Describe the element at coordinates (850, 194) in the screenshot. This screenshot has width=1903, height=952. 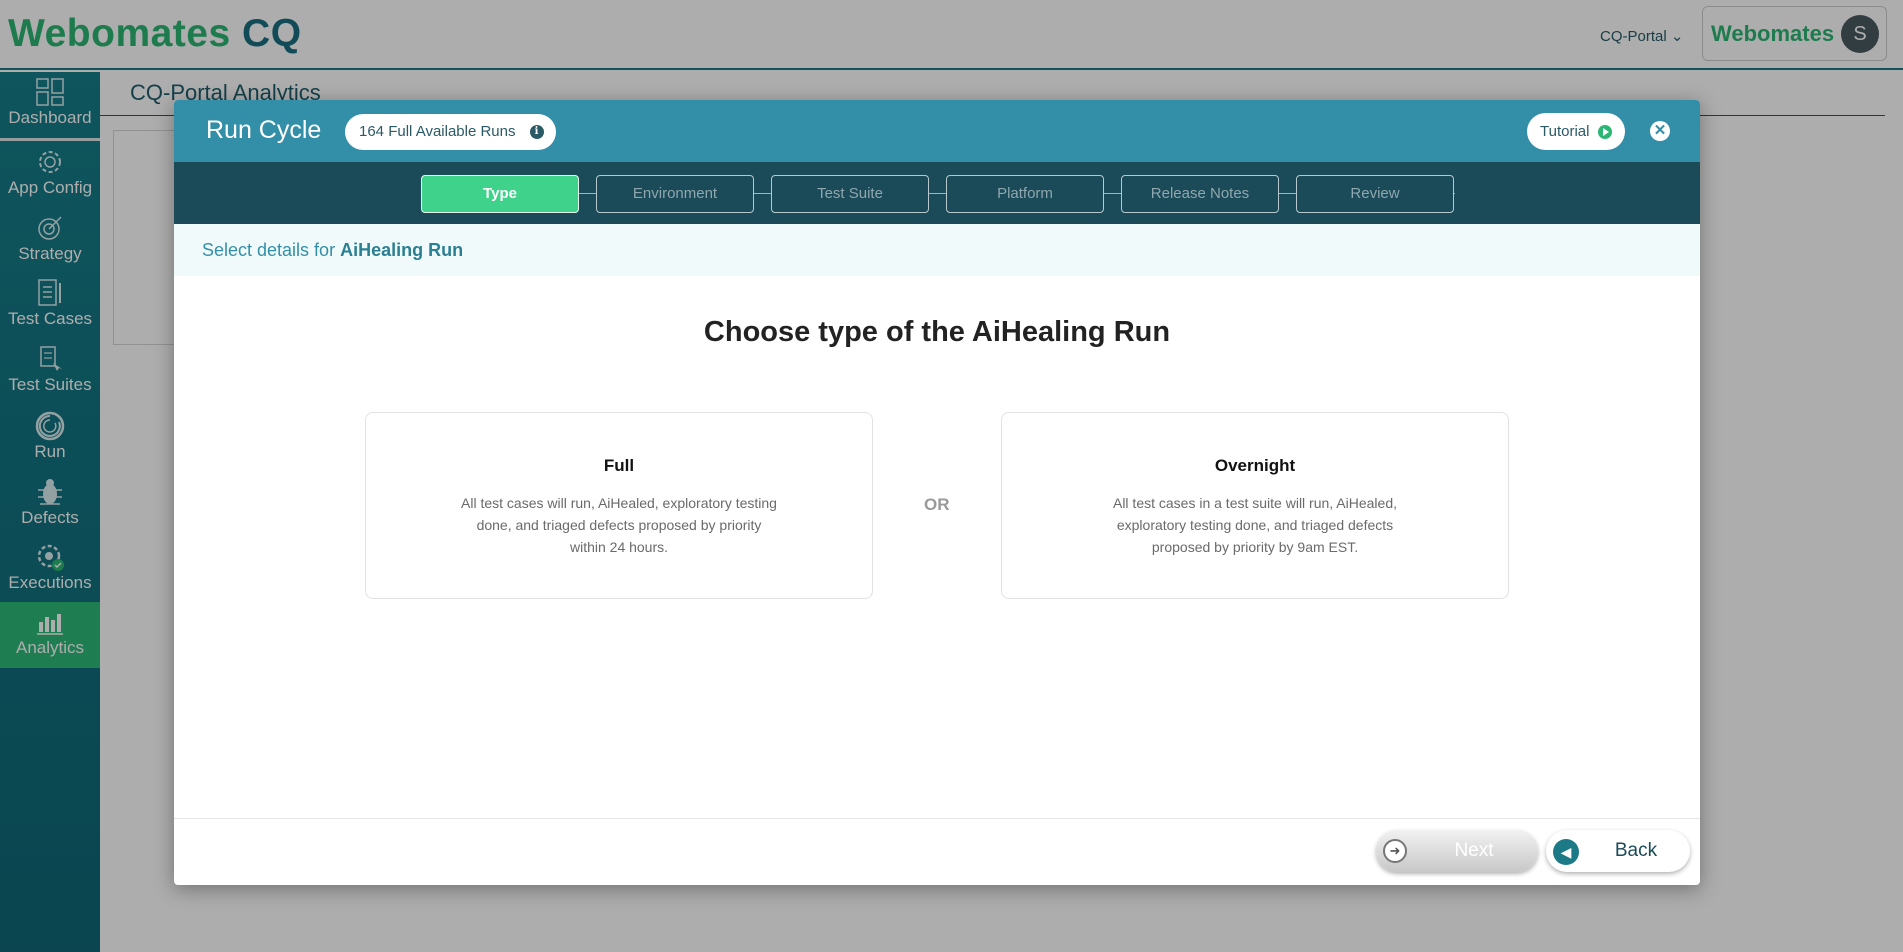
I see `step-test-suite: Test Suite` at that location.